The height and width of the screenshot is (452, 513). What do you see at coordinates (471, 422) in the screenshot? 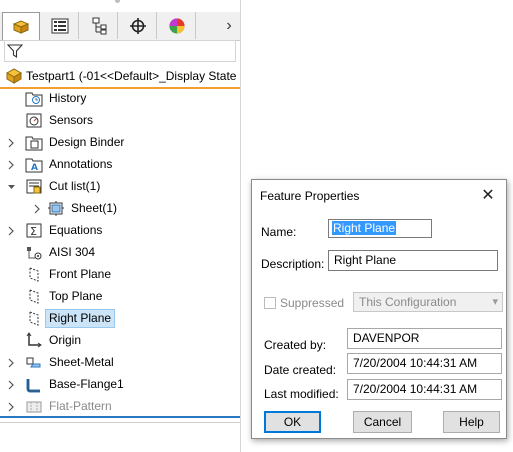
I see `help-button: Help` at bounding box center [471, 422].